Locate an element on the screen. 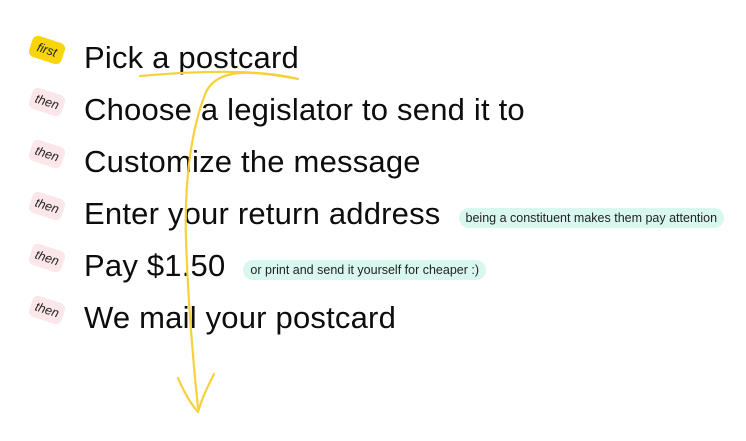 Image resolution: width=746 pixels, height=441 pixels. step-label: Pick a postcard is located at coordinates (191, 57).